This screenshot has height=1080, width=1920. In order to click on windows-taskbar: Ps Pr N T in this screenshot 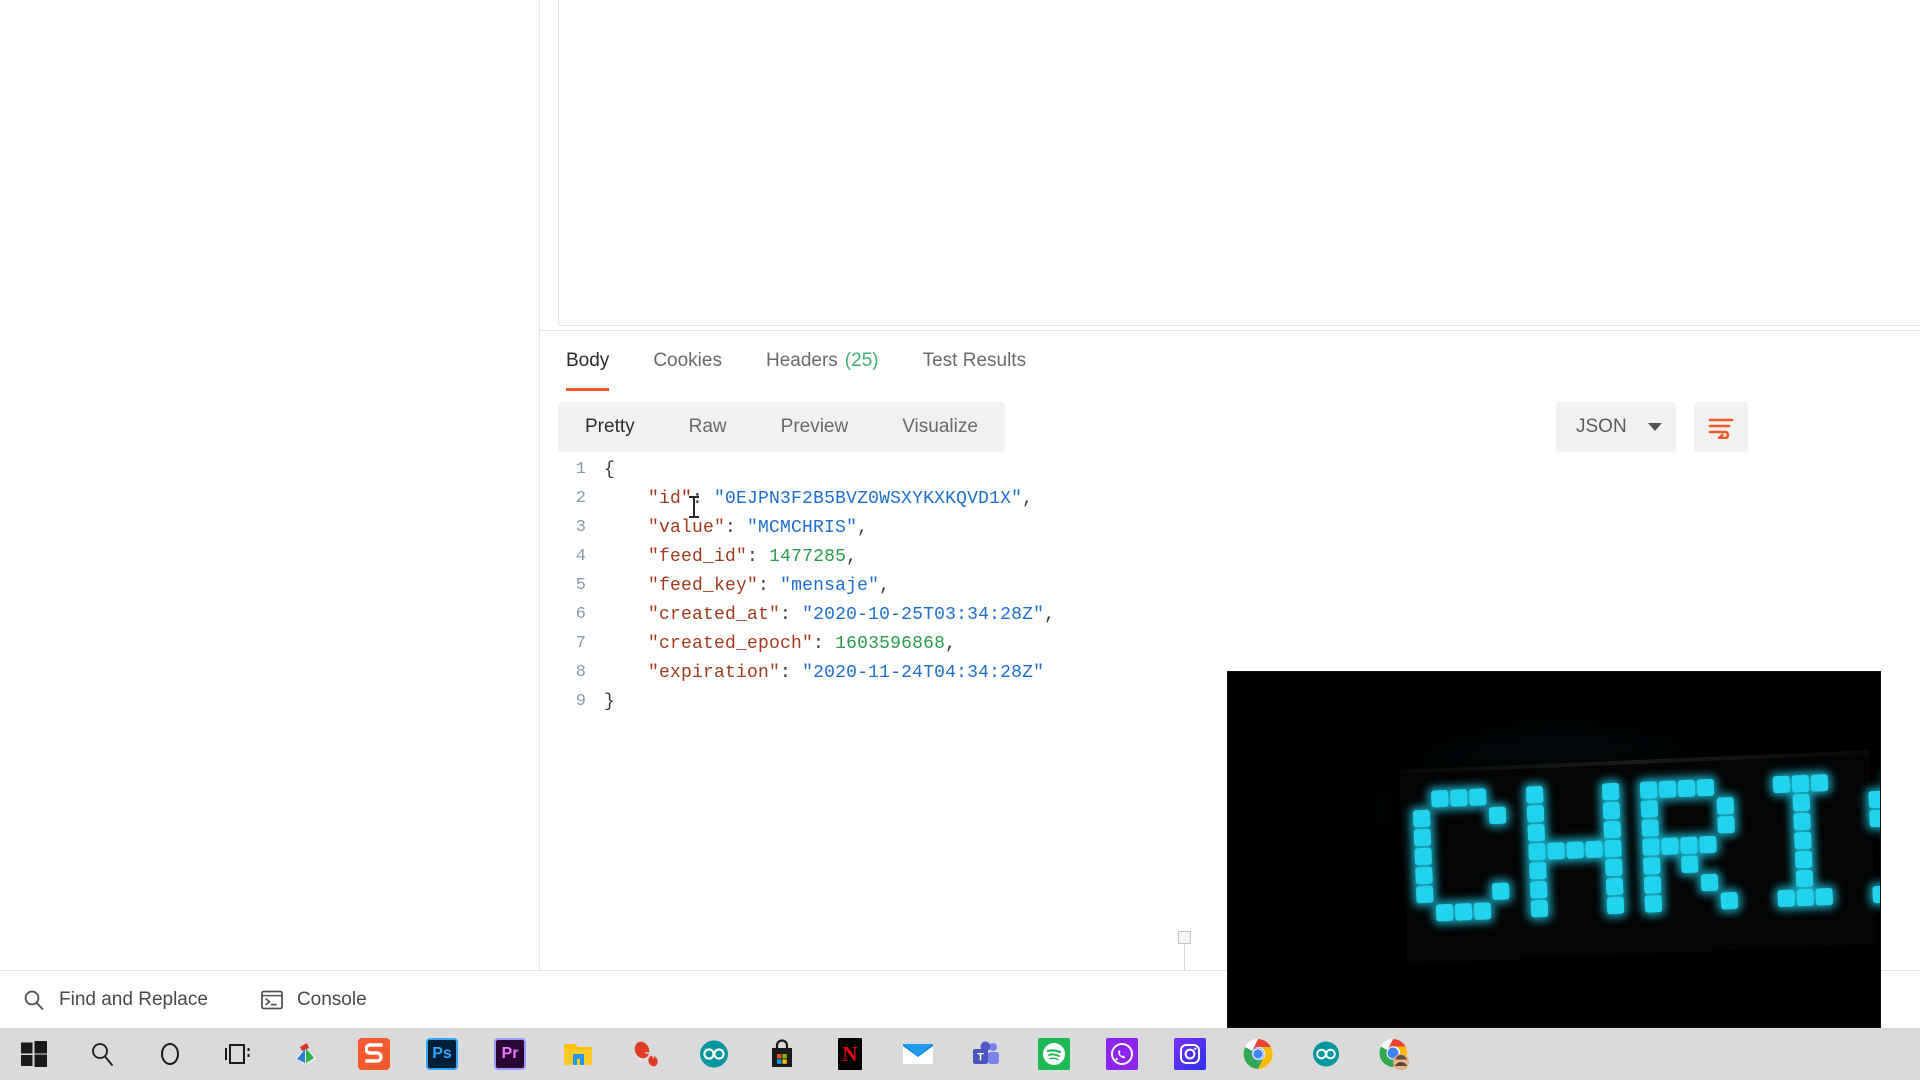, I will do `click(960, 1054)`.